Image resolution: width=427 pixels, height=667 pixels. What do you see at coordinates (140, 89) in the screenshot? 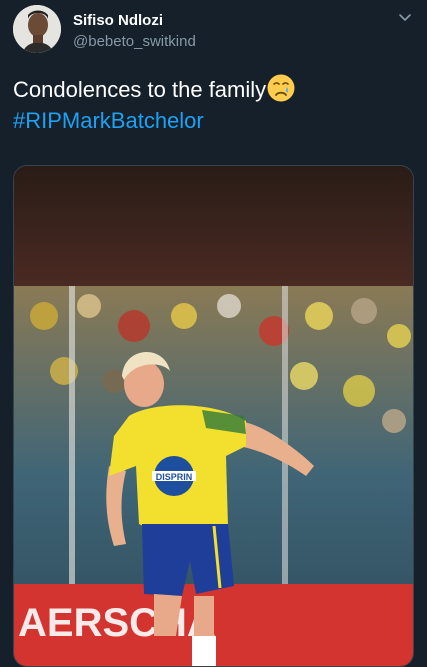
I see `tweet-body: Condolences to the family` at bounding box center [140, 89].